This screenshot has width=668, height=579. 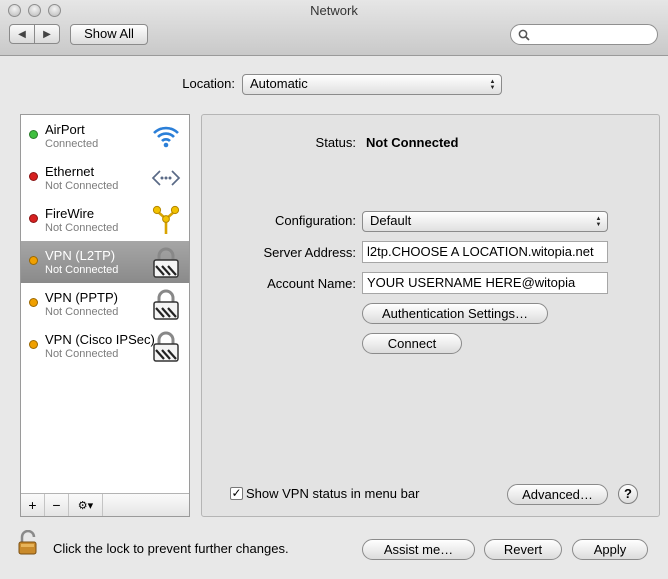 I want to click on window-title: Network, so click(x=334, y=10).